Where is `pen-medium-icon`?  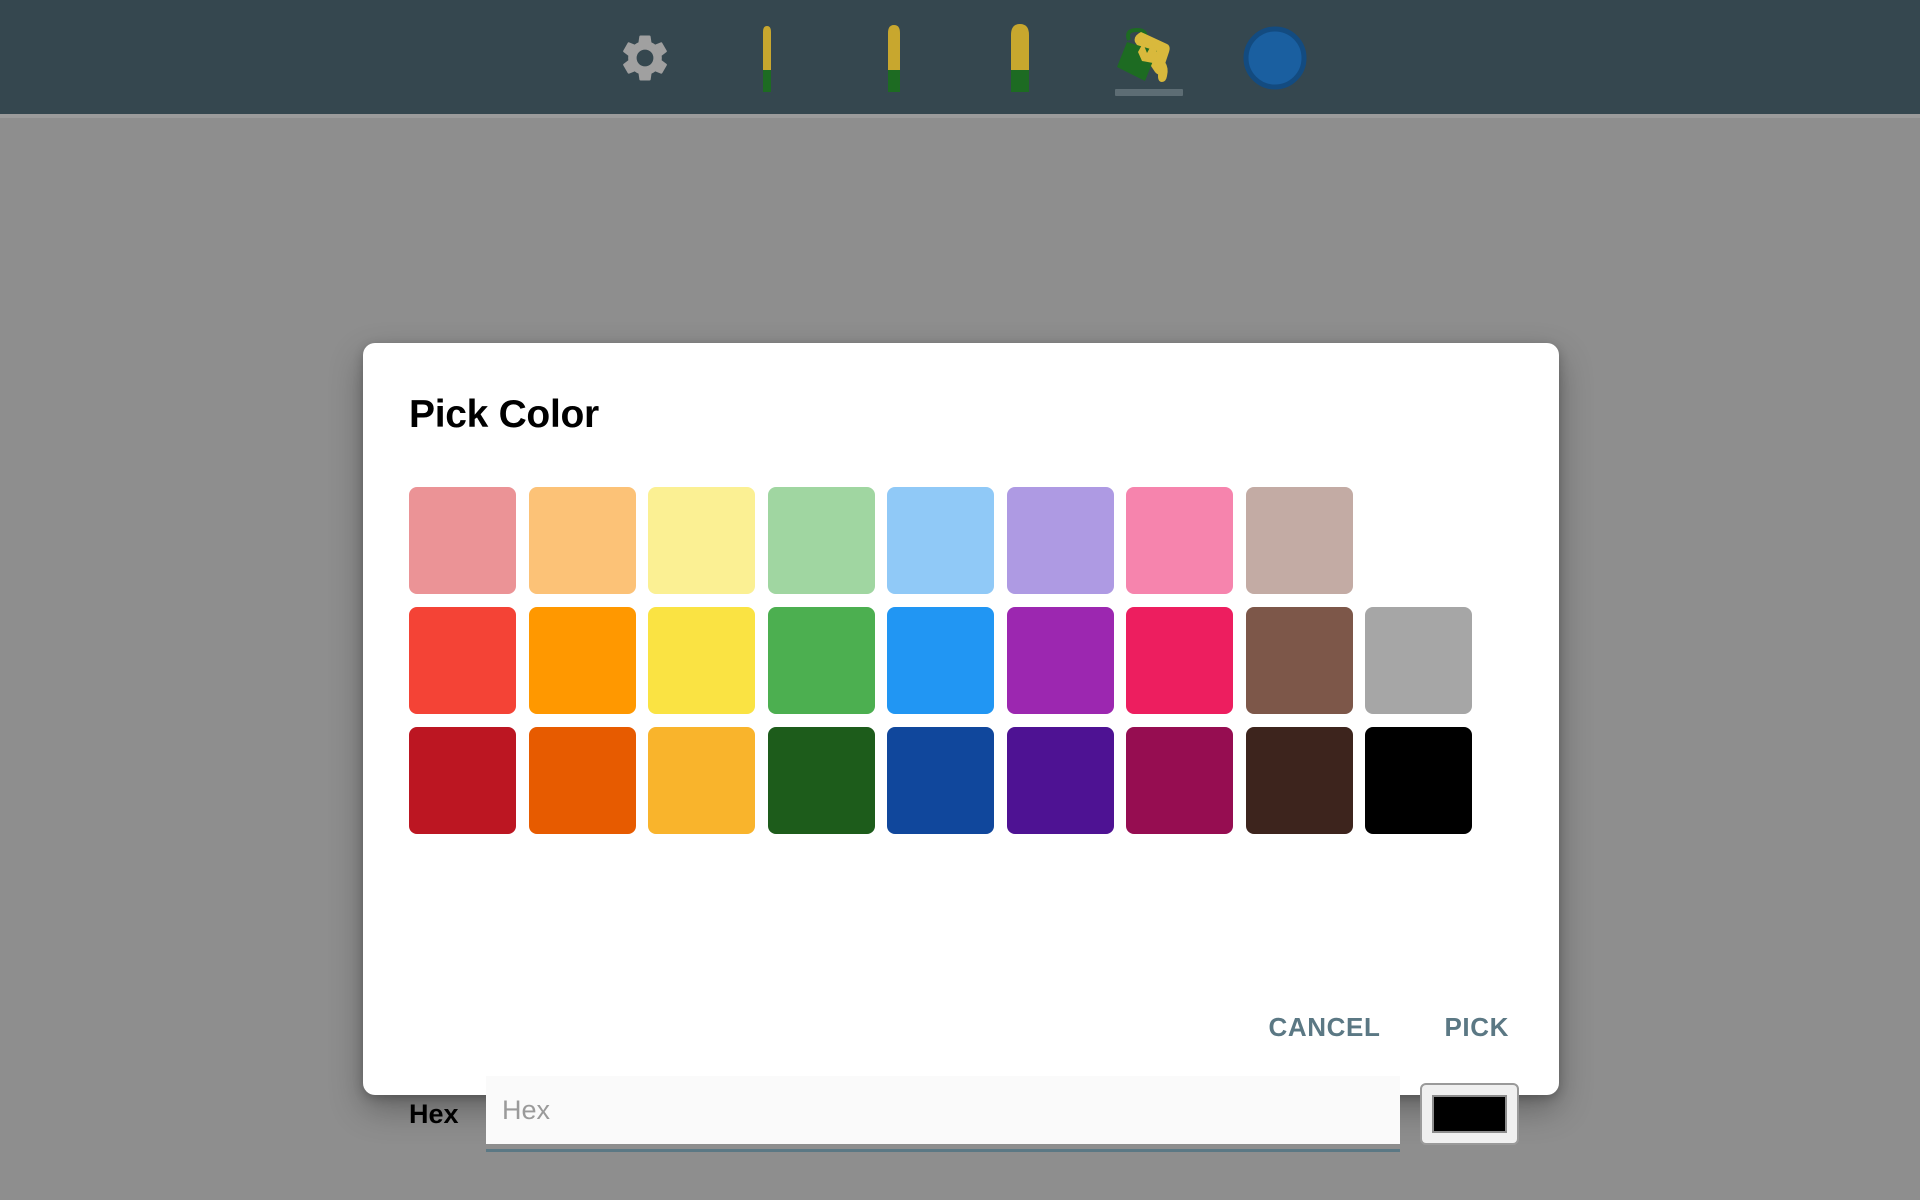
pen-medium-icon is located at coordinates (894, 58).